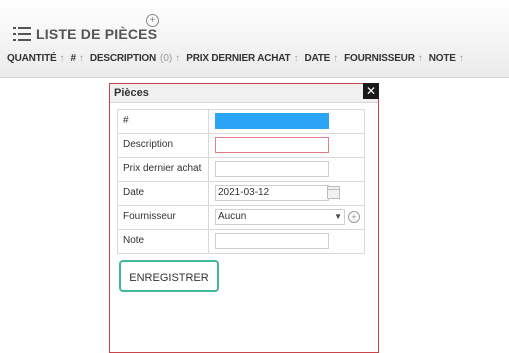 This screenshot has width=509, height=353. I want to click on field-label: Fournisseur, so click(163, 217).